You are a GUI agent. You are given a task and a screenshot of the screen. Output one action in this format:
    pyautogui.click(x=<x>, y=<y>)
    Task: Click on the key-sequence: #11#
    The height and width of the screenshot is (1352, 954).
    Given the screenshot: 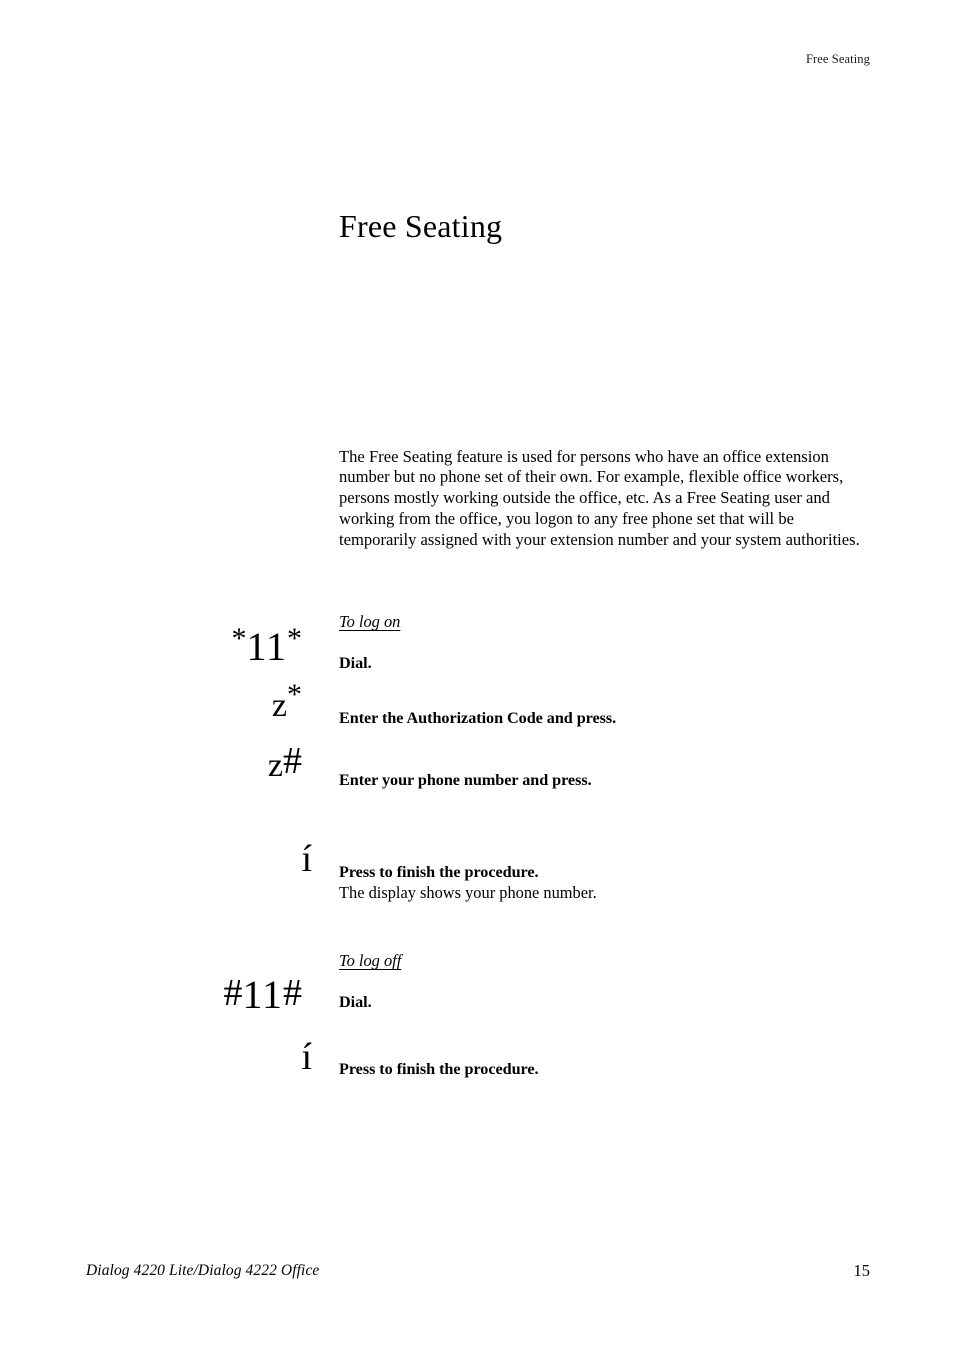 What is the action you would take?
    pyautogui.click(x=211, y=994)
    